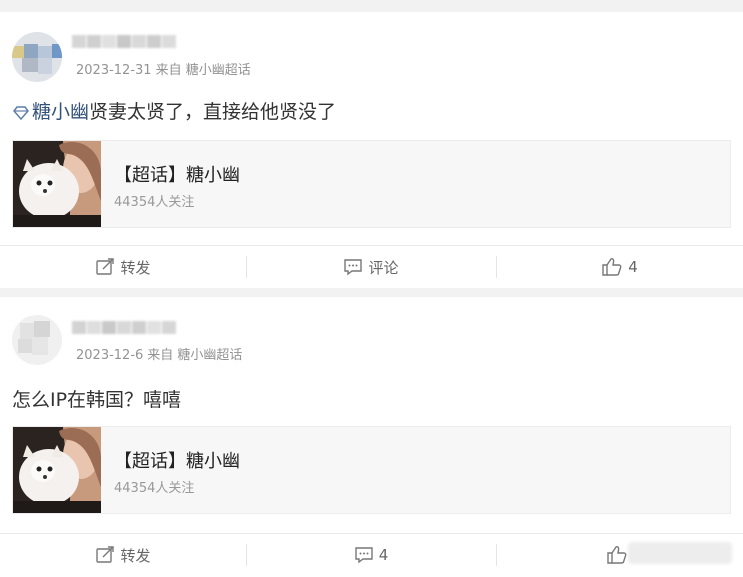 This screenshot has height=577, width=743. Describe the element at coordinates (383, 555) in the screenshot. I see `comment-count: 4` at that location.